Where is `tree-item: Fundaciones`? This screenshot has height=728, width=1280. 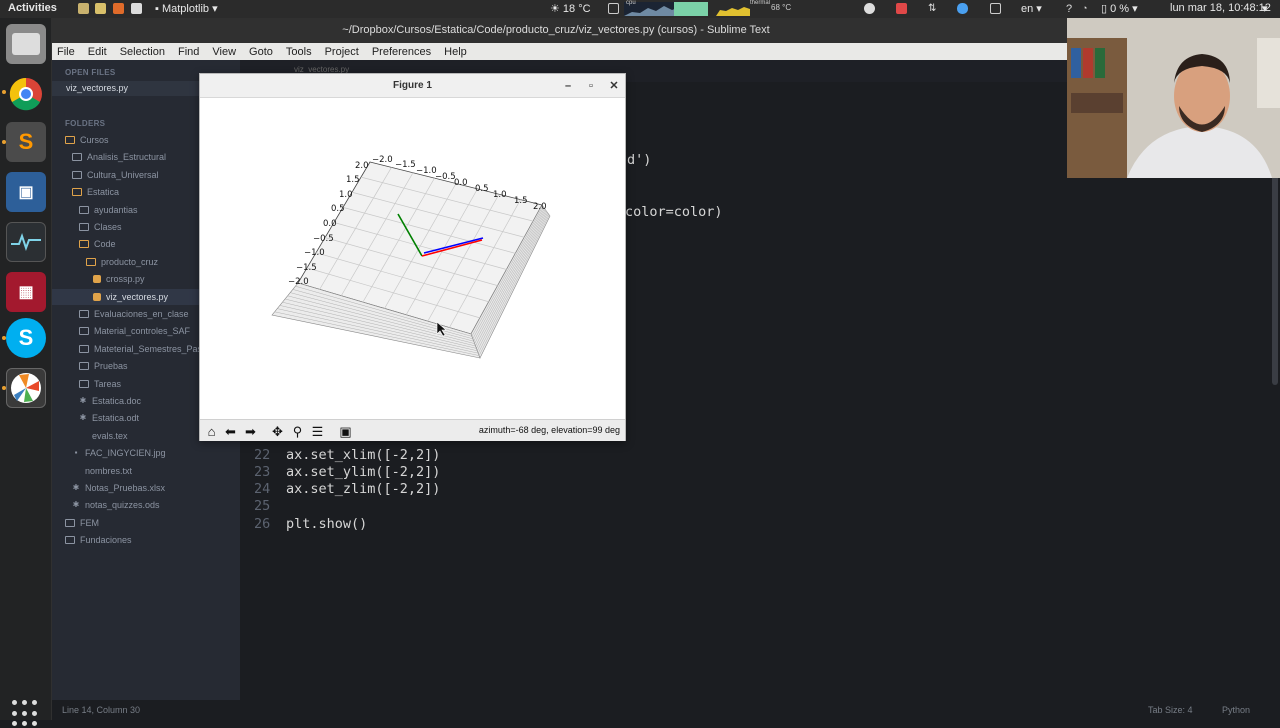
tree-item: Fundaciones is located at coordinates (98, 540).